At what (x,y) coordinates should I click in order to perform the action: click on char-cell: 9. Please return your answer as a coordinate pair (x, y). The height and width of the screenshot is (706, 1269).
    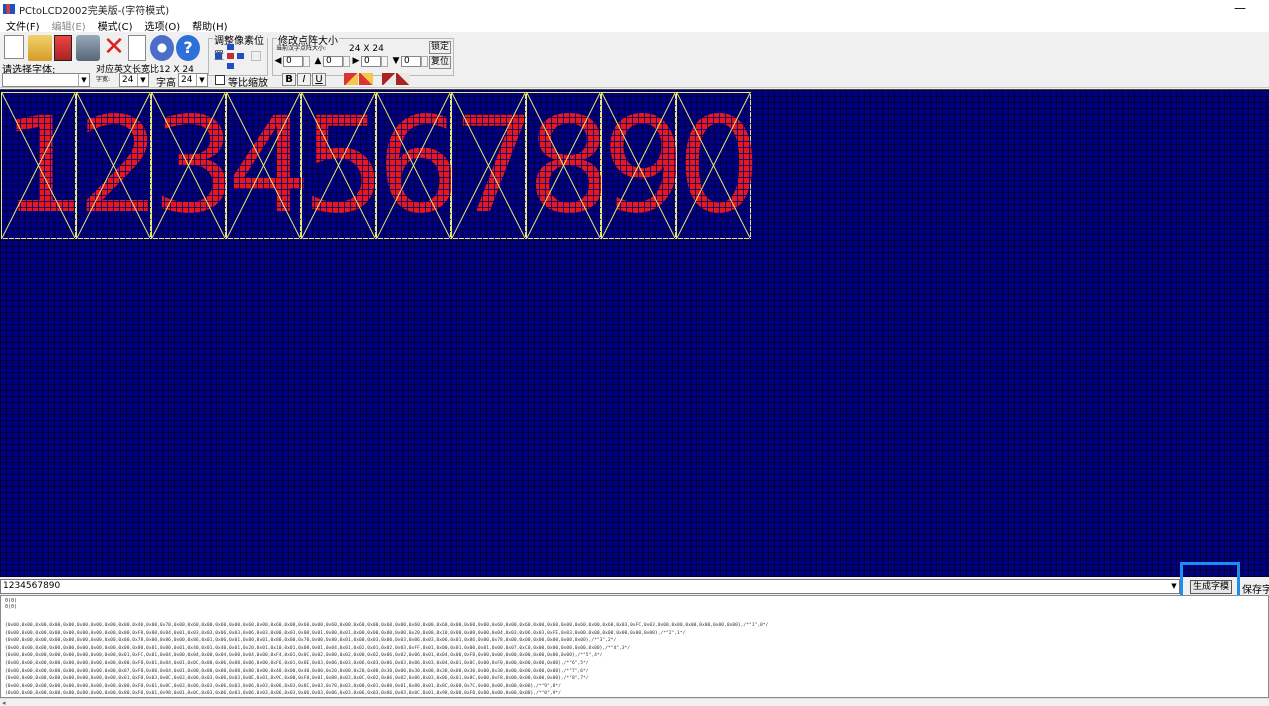
    Looking at the image, I should click on (643, 166).